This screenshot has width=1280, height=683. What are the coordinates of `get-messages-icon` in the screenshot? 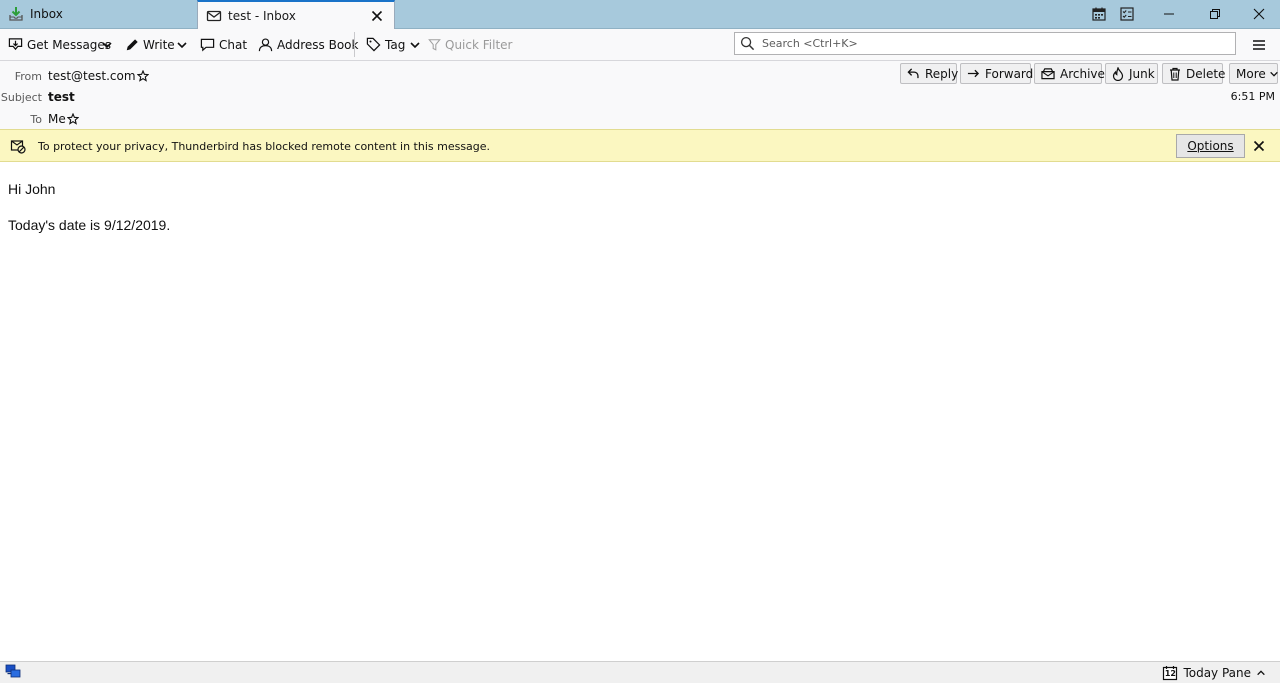 It's located at (17, 44).